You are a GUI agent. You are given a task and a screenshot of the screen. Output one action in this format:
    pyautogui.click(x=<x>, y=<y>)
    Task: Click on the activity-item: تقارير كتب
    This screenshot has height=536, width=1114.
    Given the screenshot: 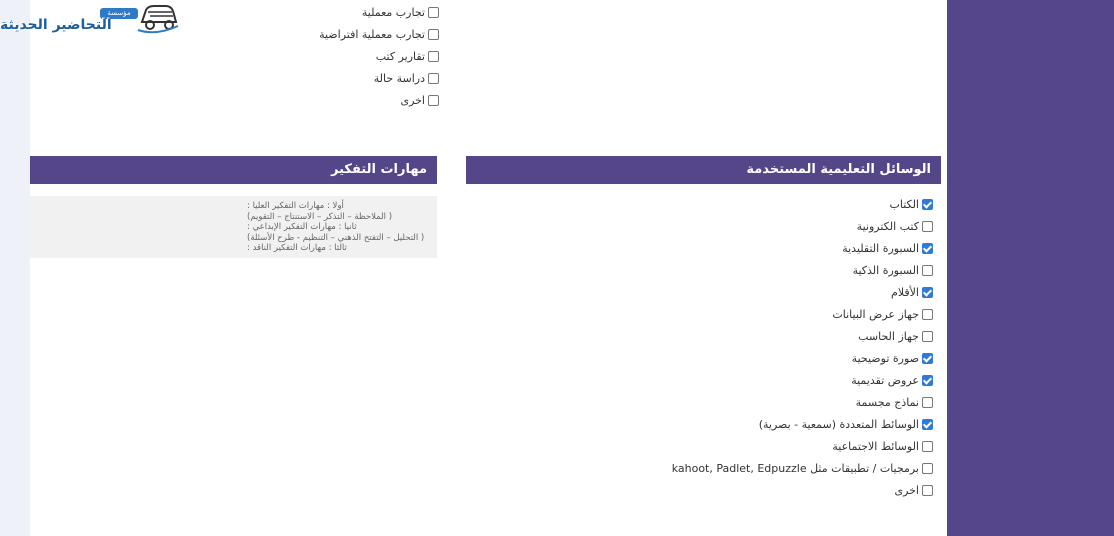 What is the action you would take?
    pyautogui.click(x=334, y=57)
    